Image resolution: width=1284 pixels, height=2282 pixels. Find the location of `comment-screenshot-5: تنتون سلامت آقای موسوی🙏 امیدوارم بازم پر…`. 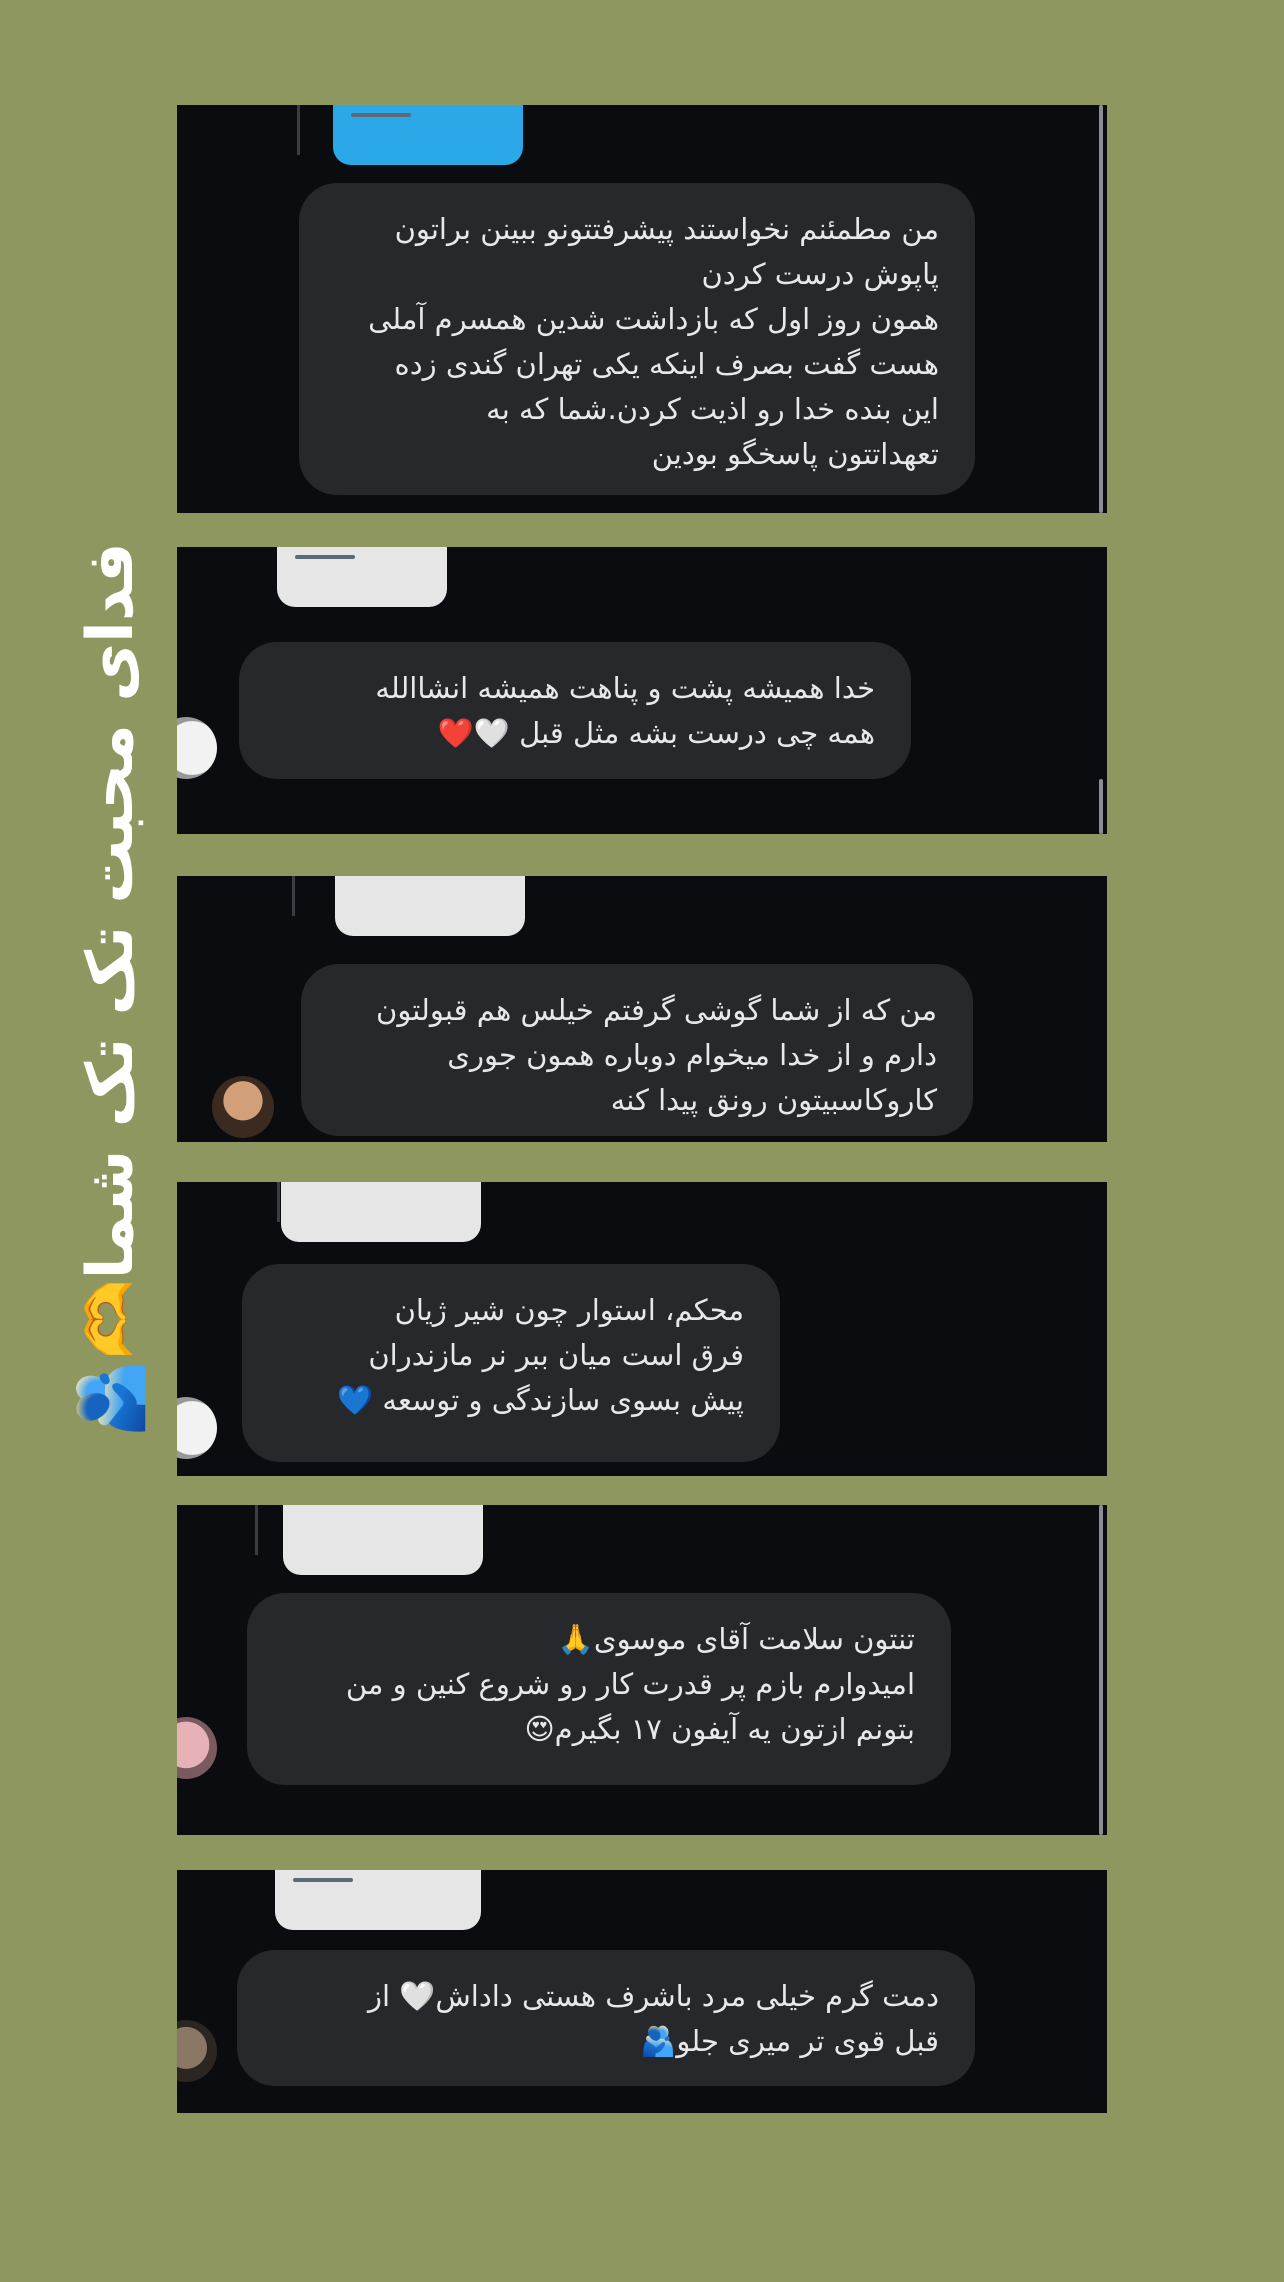

comment-screenshot-5: تنتون سلامت آقای موسوی🙏 امیدوارم بازم پر… is located at coordinates (642, 1670).